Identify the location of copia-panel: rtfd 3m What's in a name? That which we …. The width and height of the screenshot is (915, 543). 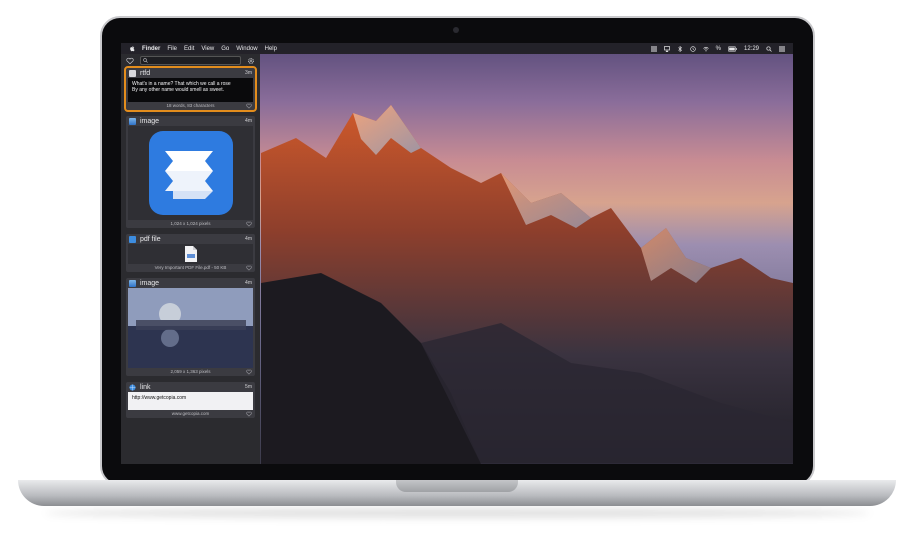
(190, 259).